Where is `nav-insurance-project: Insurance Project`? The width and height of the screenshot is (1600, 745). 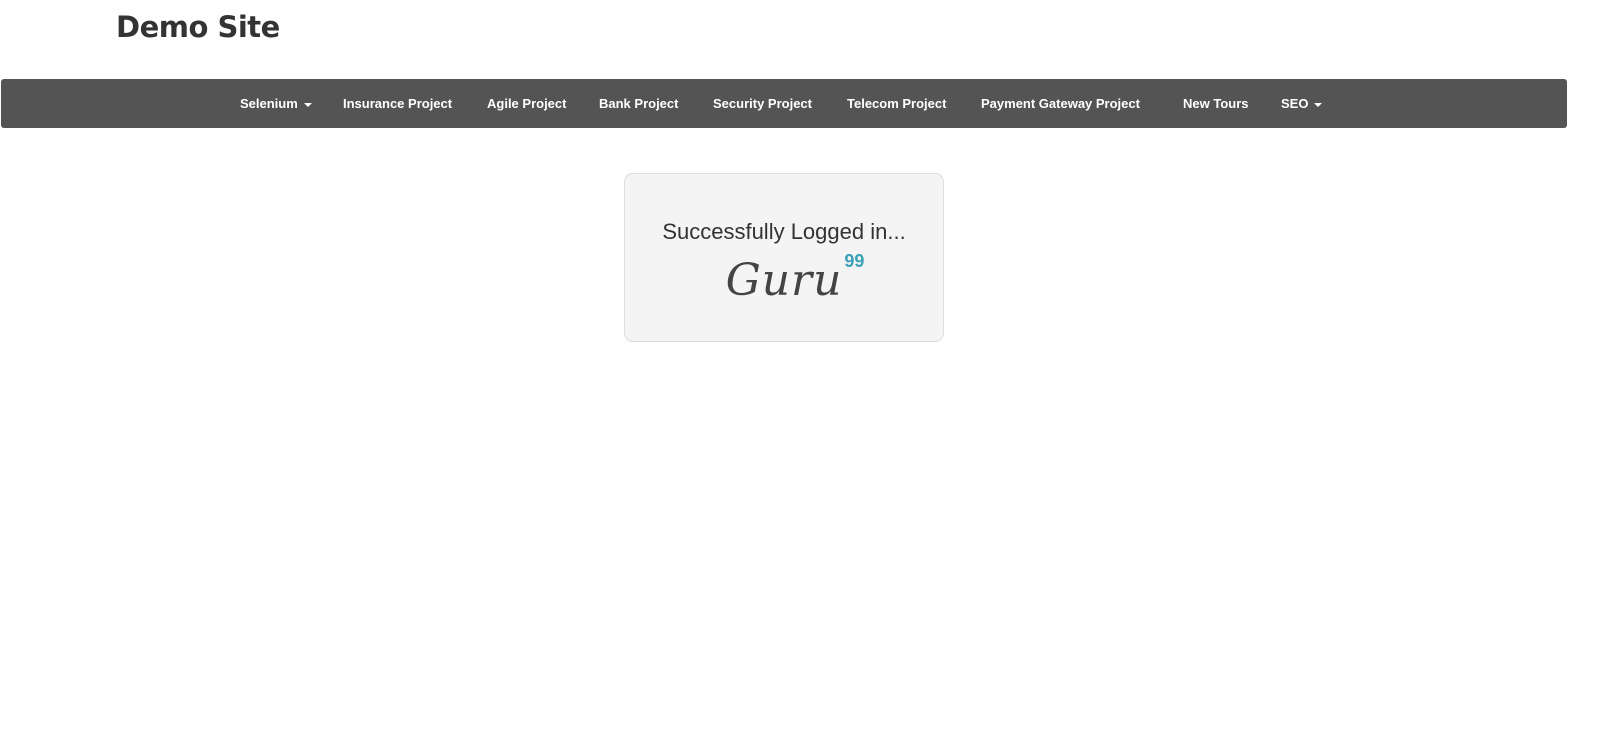 nav-insurance-project: Insurance Project is located at coordinates (397, 103).